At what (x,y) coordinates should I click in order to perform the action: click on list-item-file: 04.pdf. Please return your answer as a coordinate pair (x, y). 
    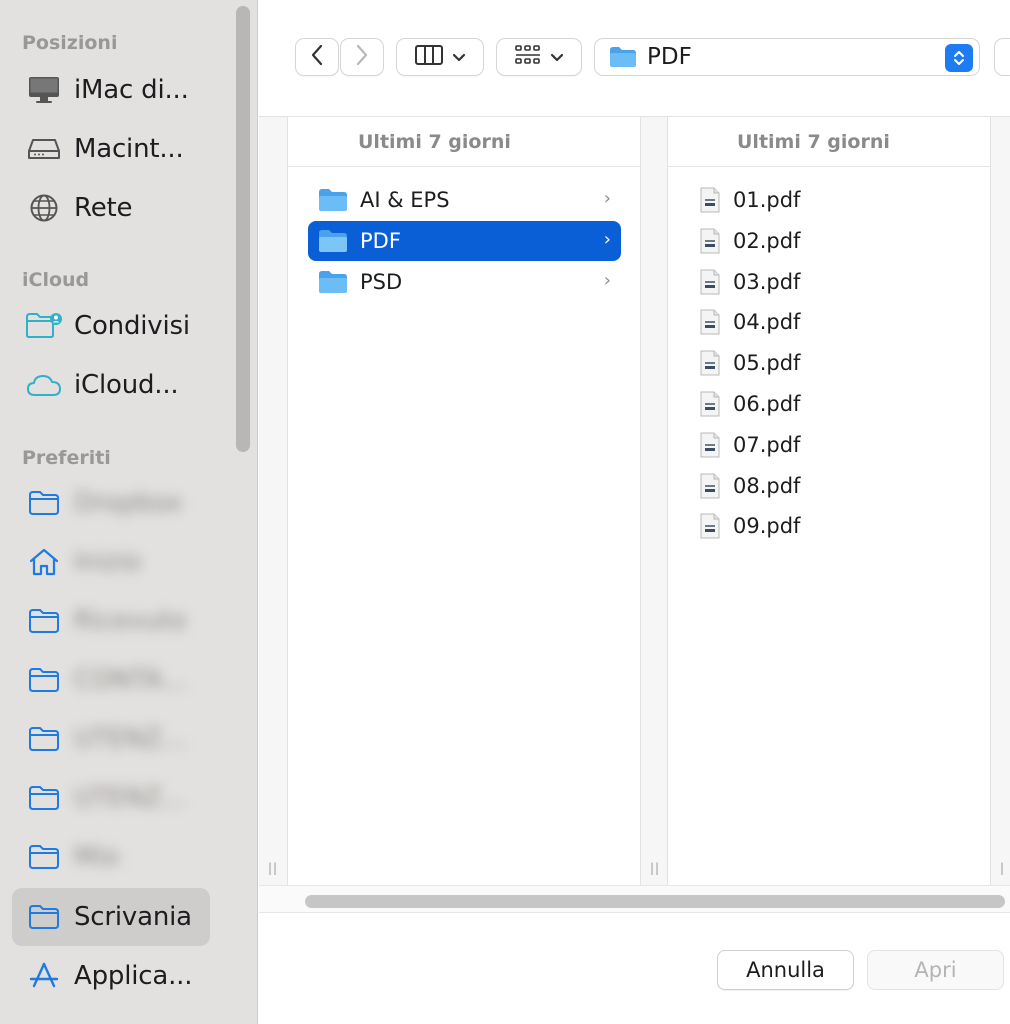
    Looking at the image, I should click on (834, 322).